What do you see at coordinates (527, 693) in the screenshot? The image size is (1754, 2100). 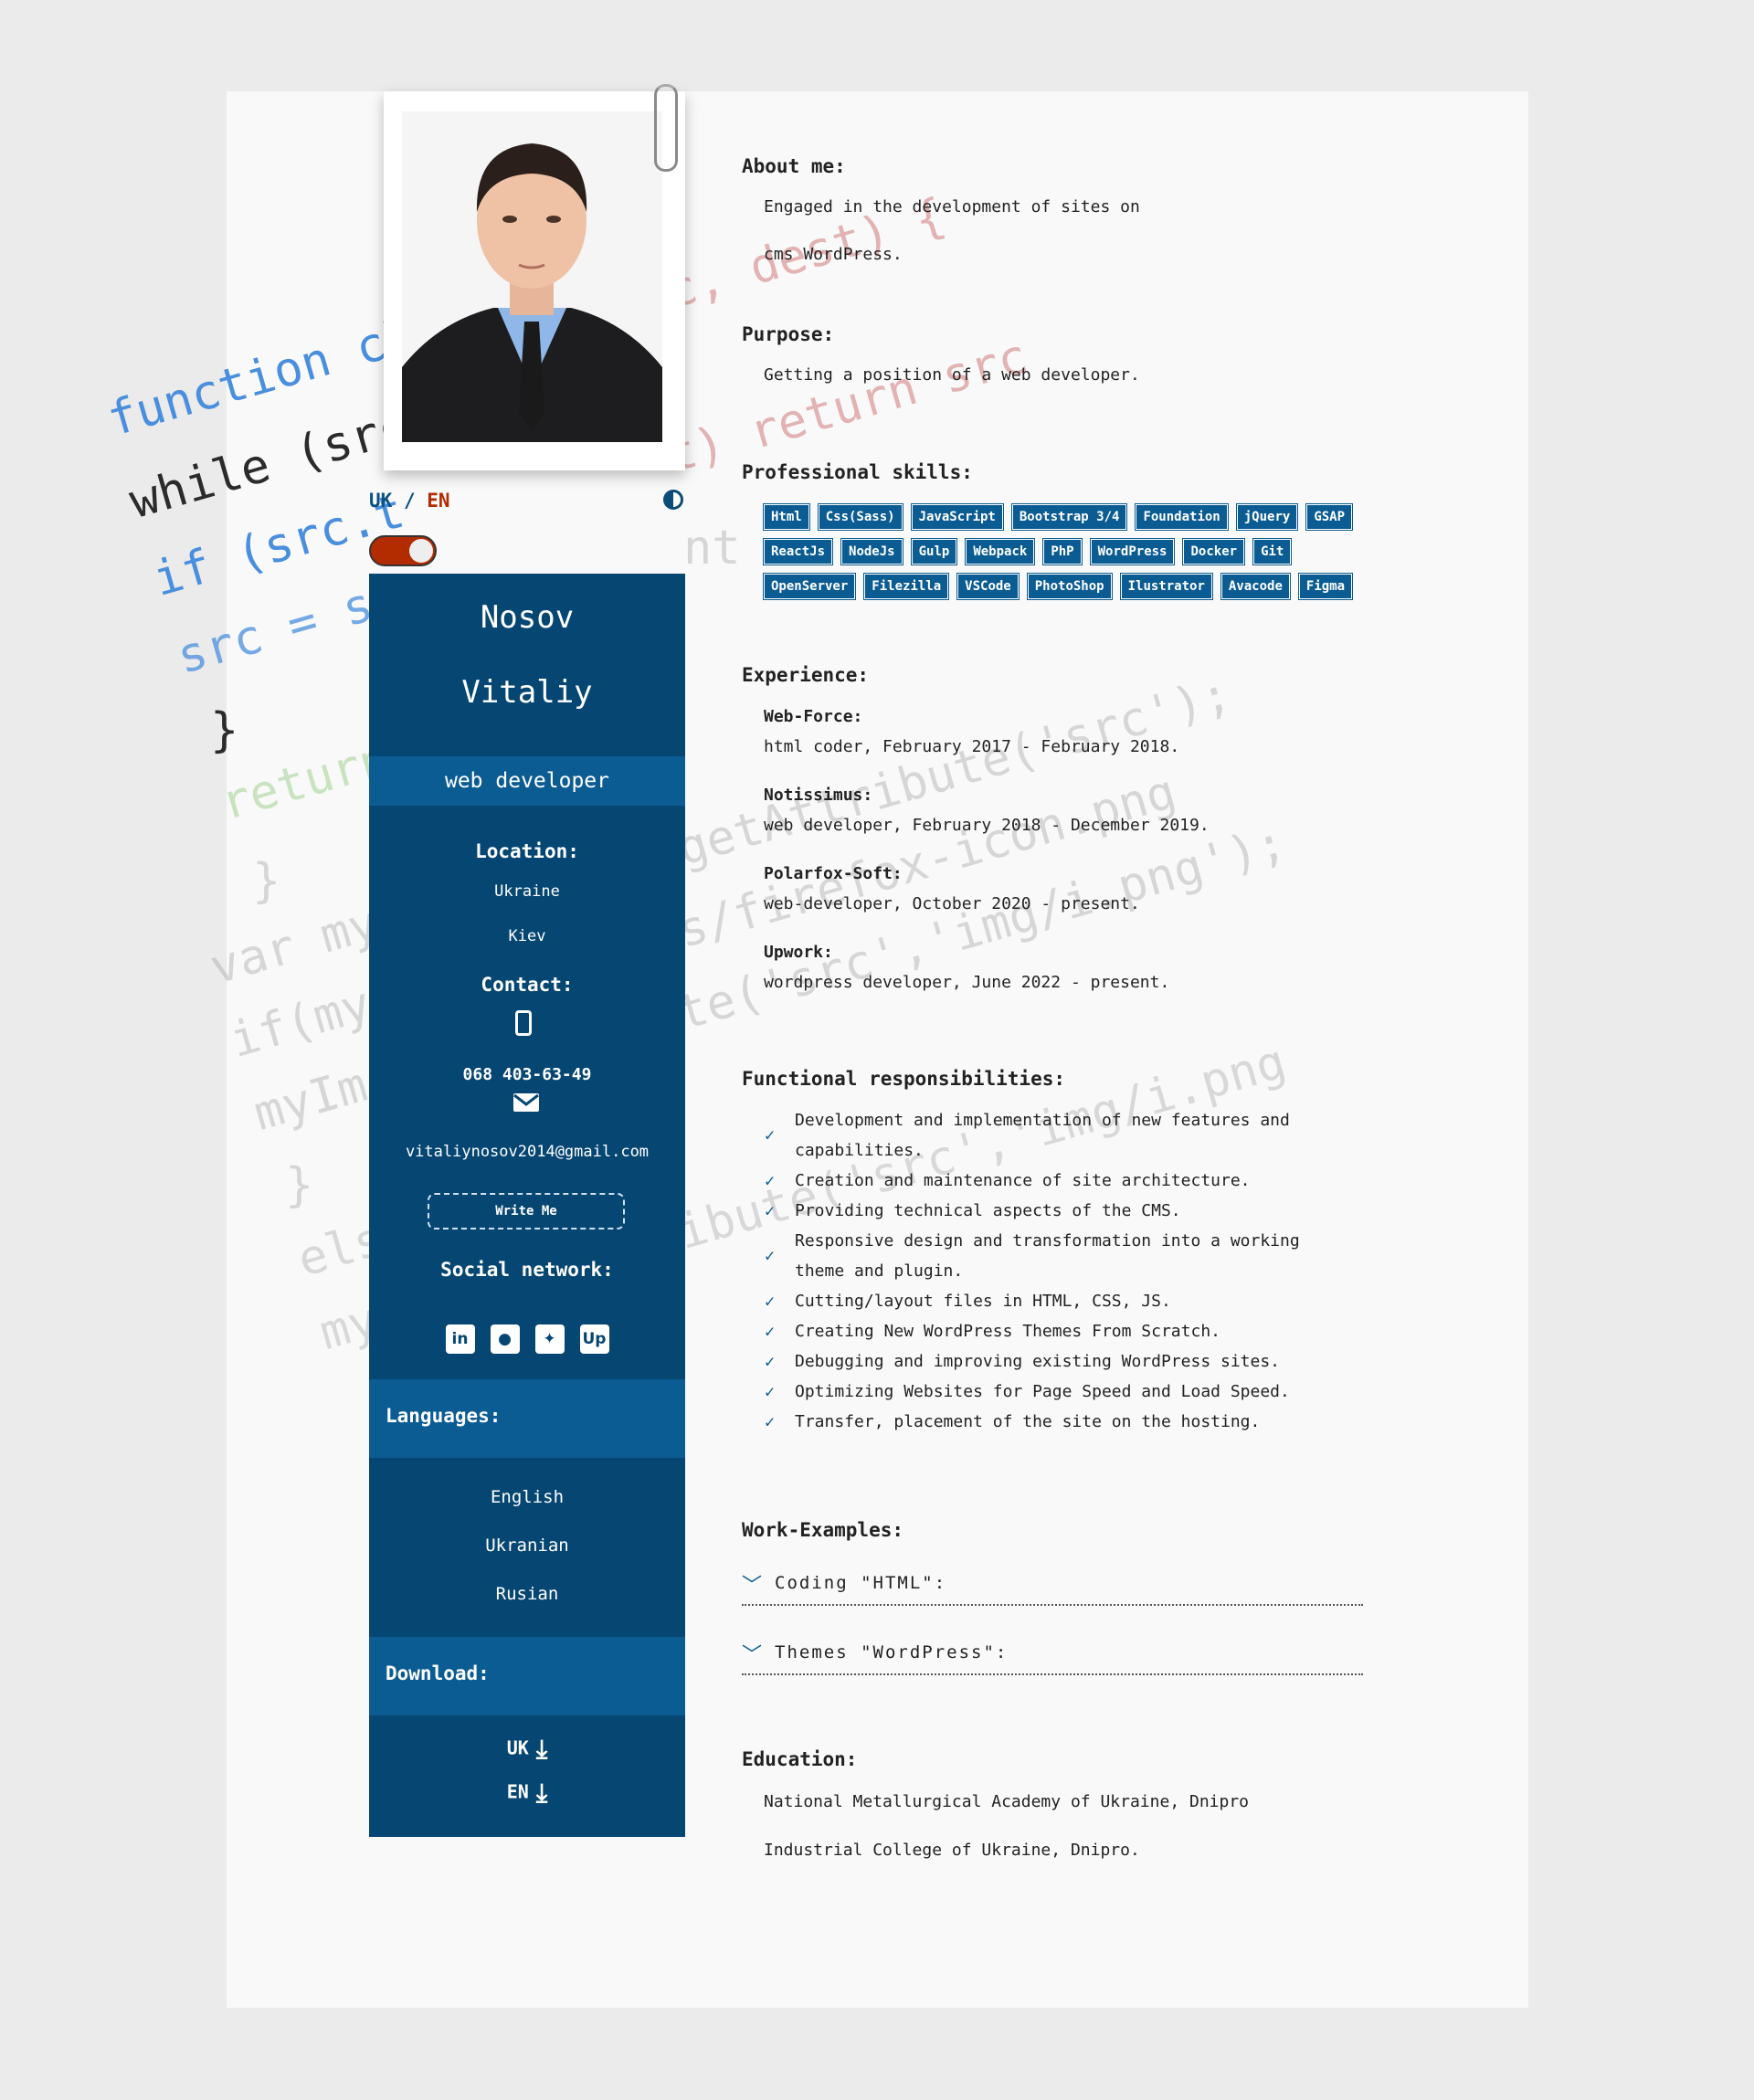 I see `last-name: Vitaliy` at bounding box center [527, 693].